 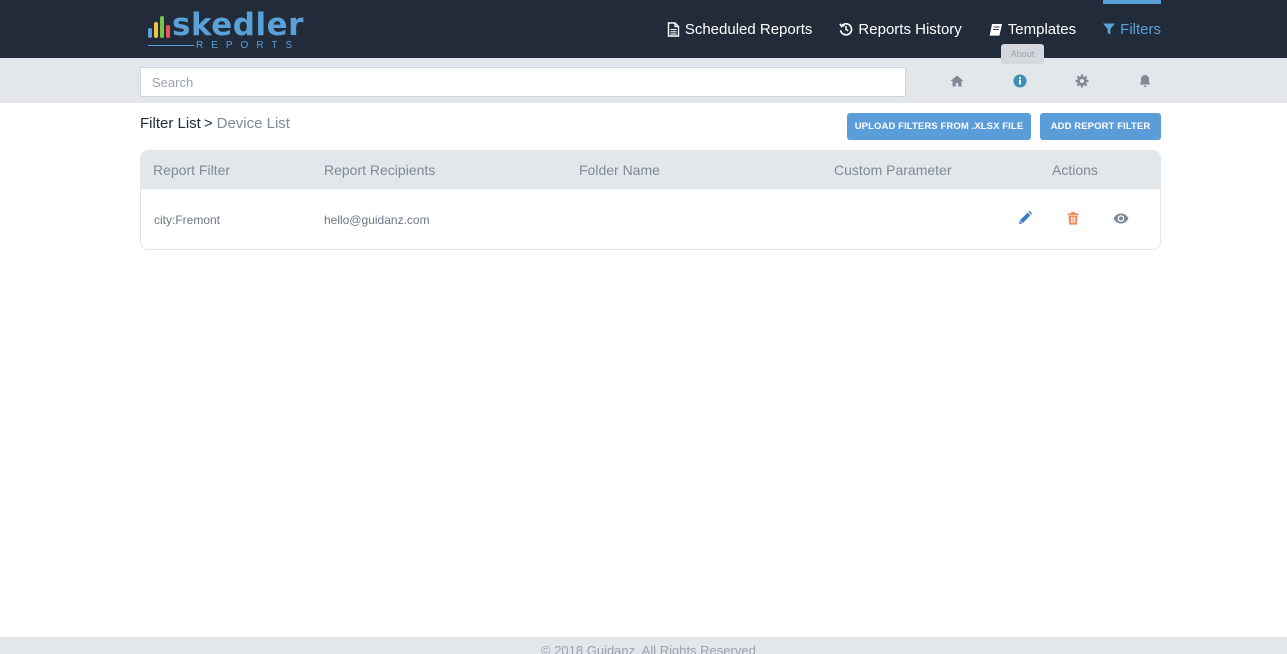 I want to click on breadcrumb-device-list: Device List, so click(x=253, y=123).